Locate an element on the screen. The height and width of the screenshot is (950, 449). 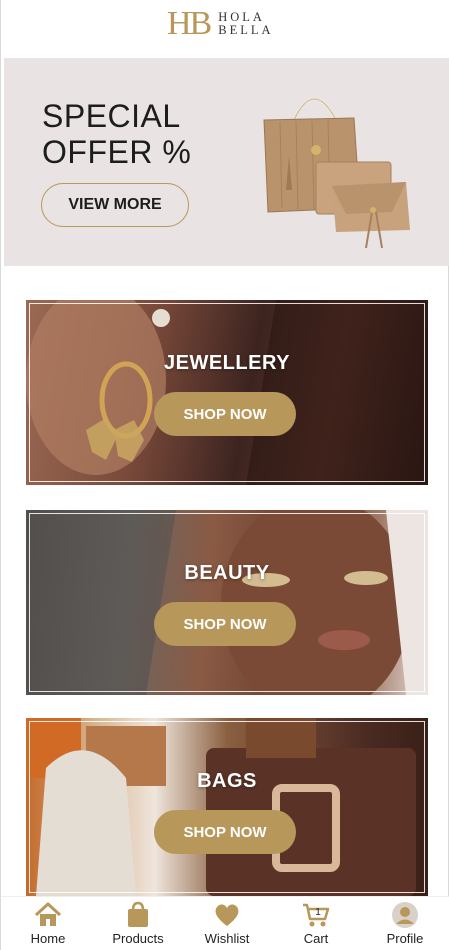
header: HB HOLA BELLA is located at coordinates (225, 29).